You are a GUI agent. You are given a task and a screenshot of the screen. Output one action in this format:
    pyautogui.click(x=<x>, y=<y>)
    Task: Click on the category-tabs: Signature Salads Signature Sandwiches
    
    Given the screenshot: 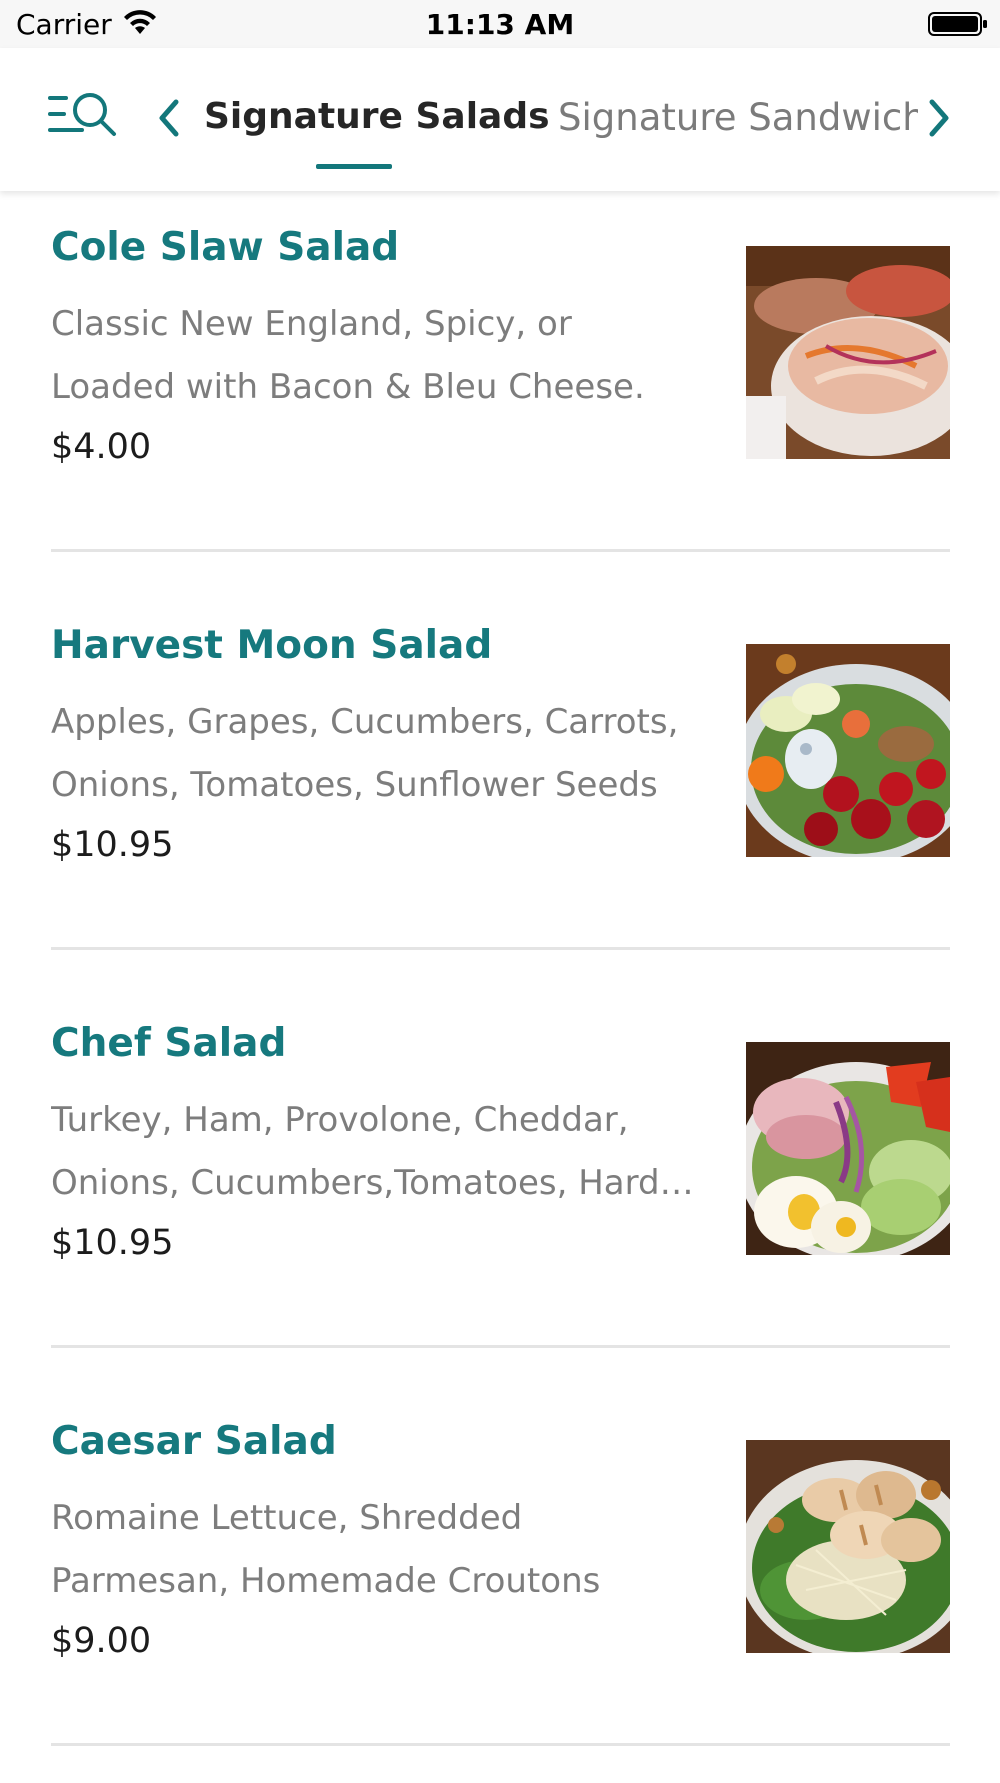 What is the action you would take?
    pyautogui.click(x=562, y=119)
    